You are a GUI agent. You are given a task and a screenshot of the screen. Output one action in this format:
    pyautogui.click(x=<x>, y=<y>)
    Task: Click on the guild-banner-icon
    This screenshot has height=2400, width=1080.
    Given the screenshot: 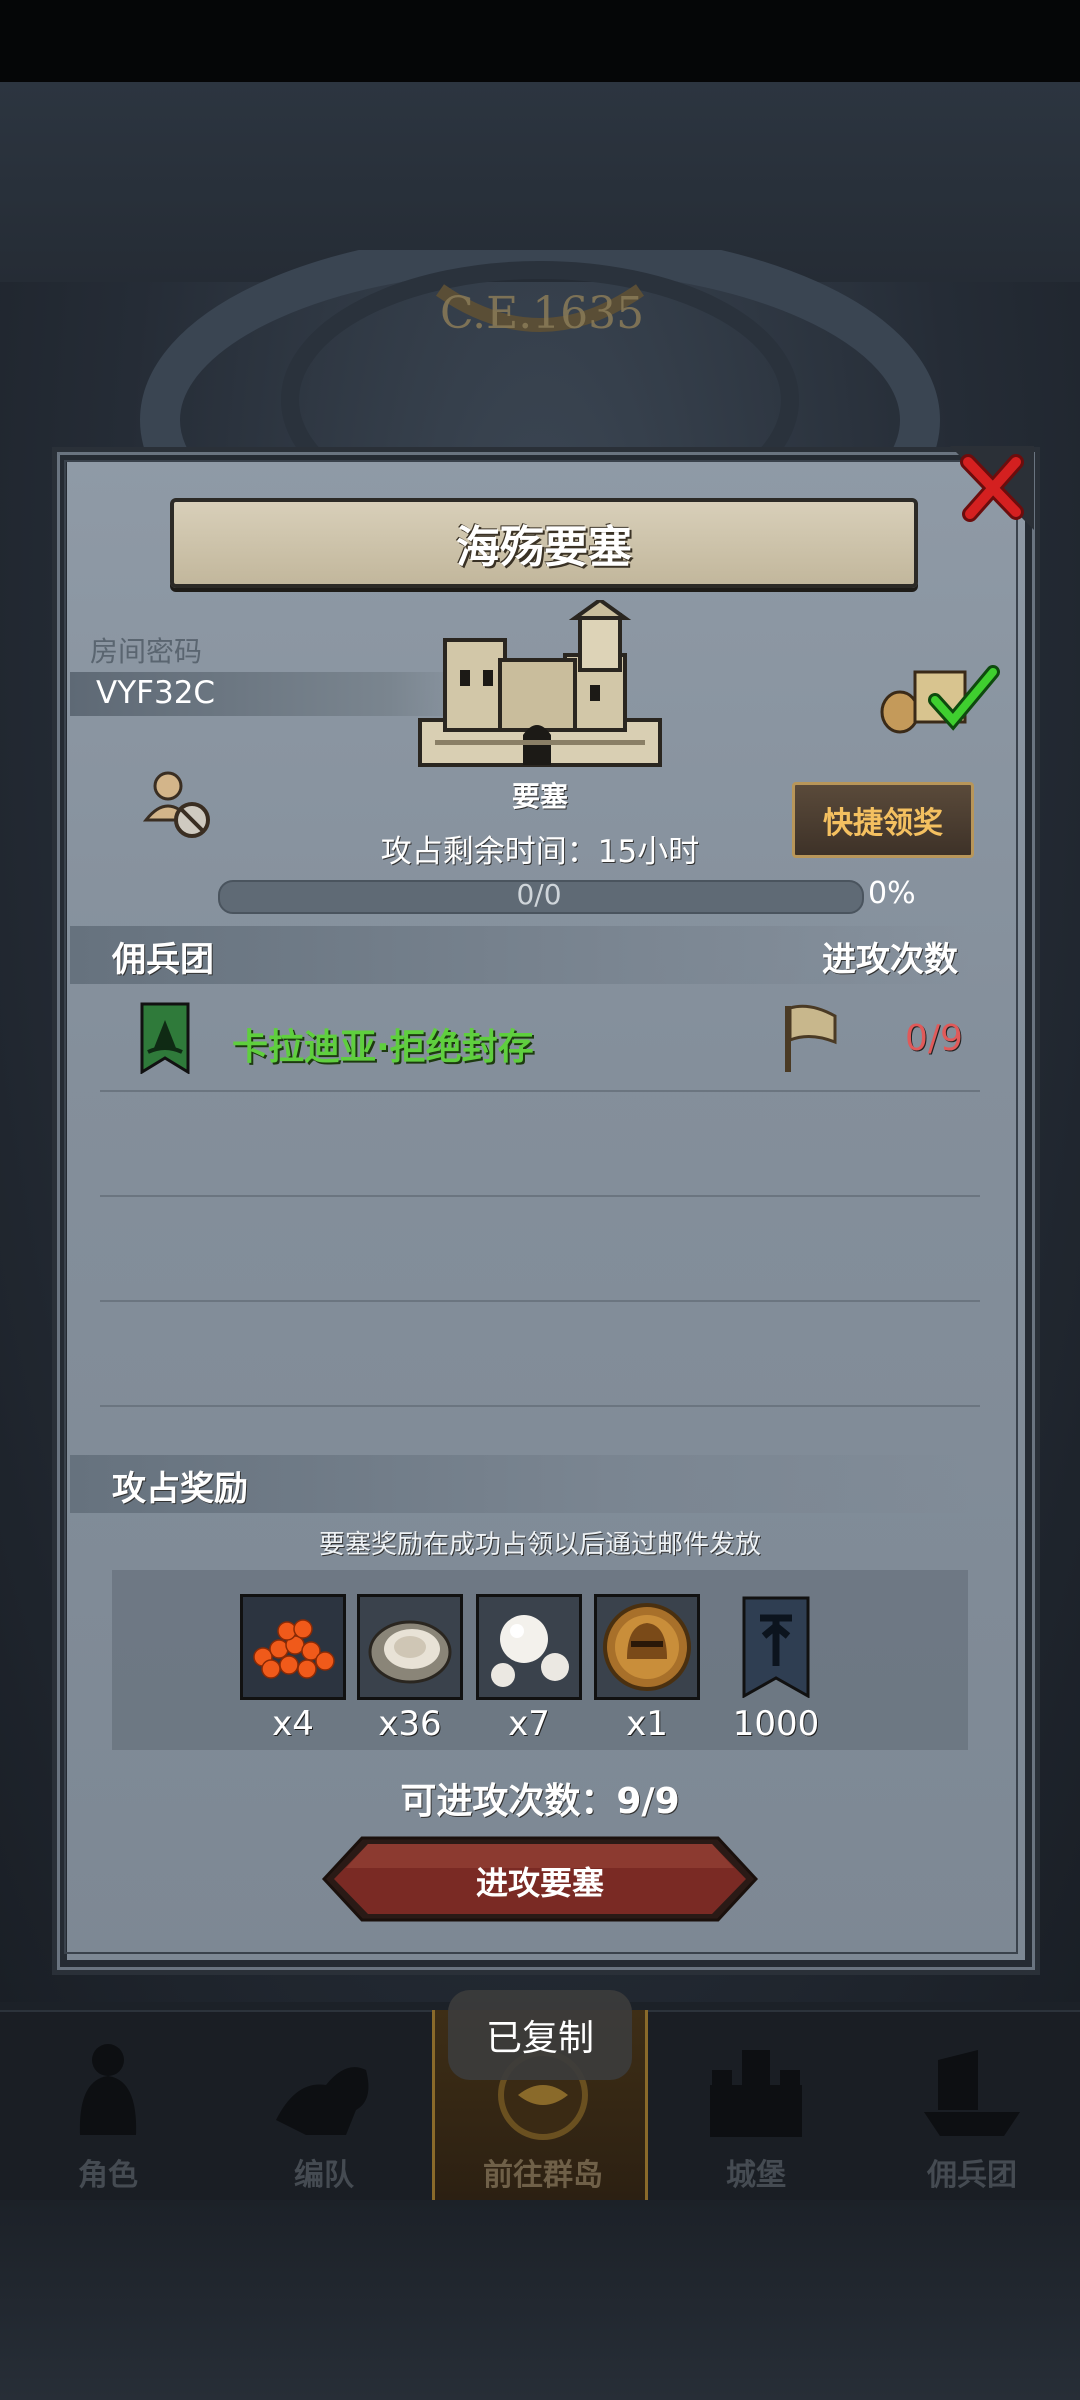 What is the action you would take?
    pyautogui.click(x=776, y=1647)
    